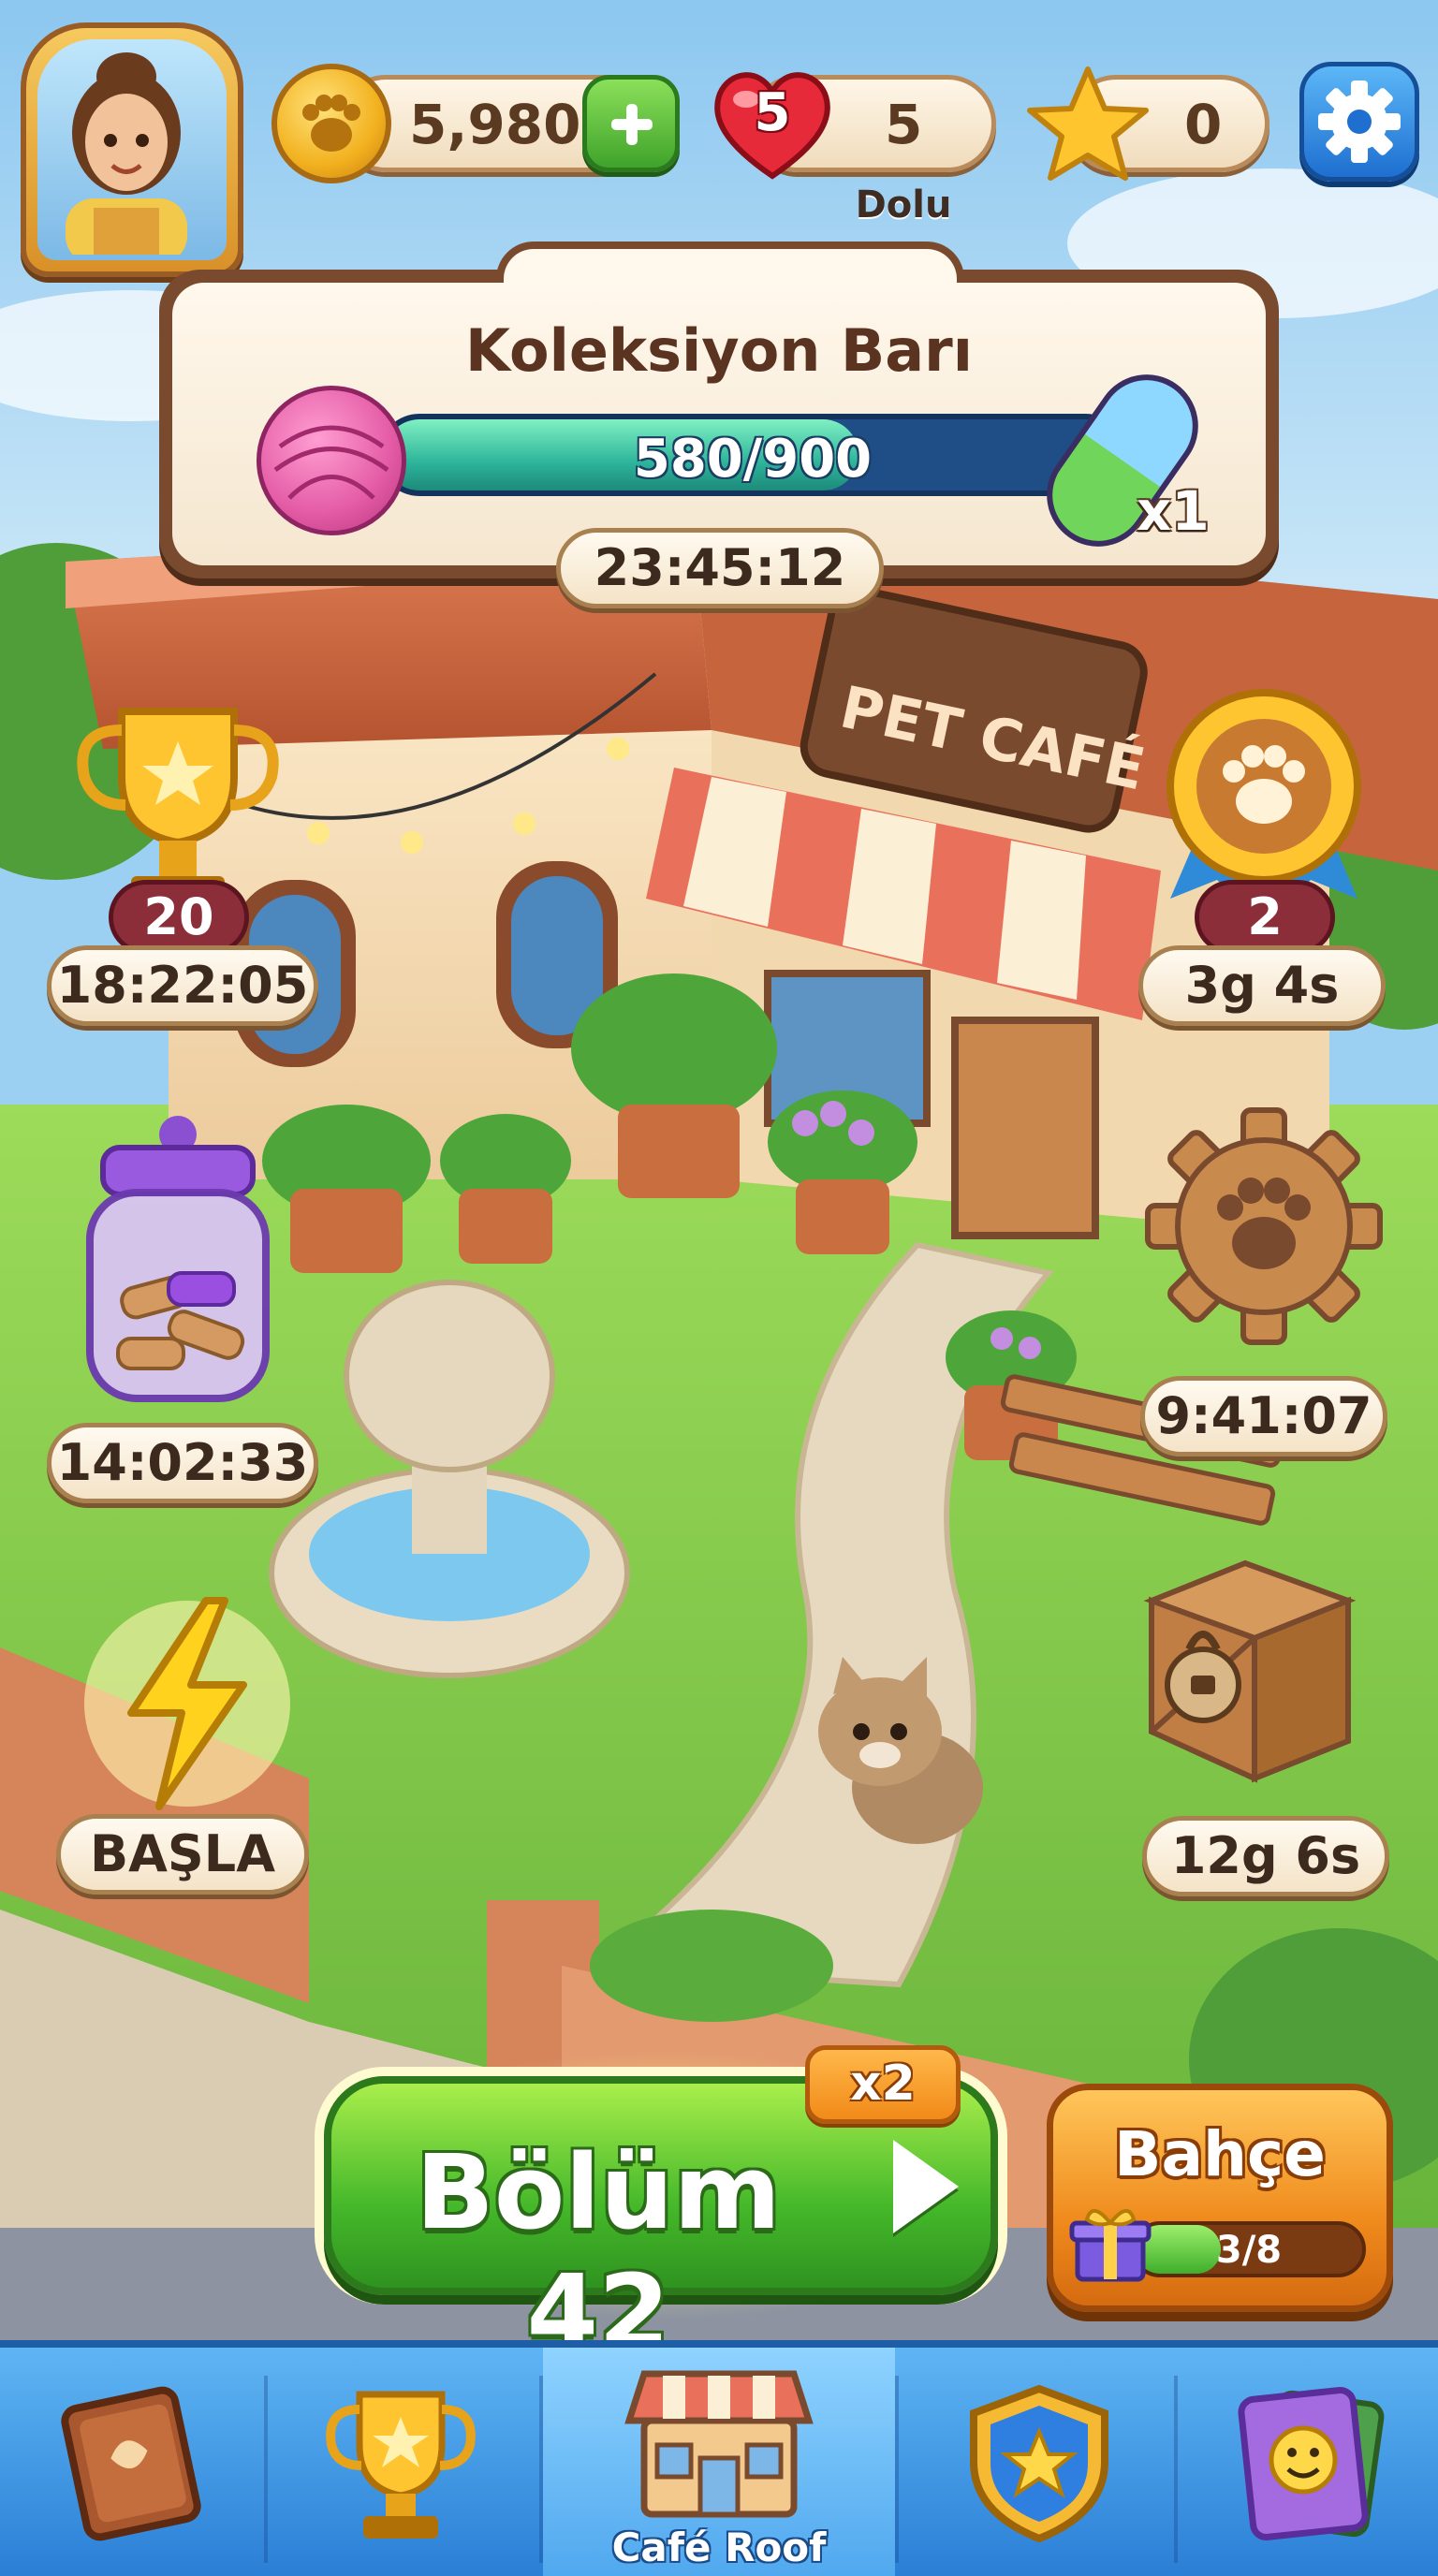 Image resolution: width=1438 pixels, height=2576 pixels. I want to click on paw-medal-badge: 2, so click(1265, 917).